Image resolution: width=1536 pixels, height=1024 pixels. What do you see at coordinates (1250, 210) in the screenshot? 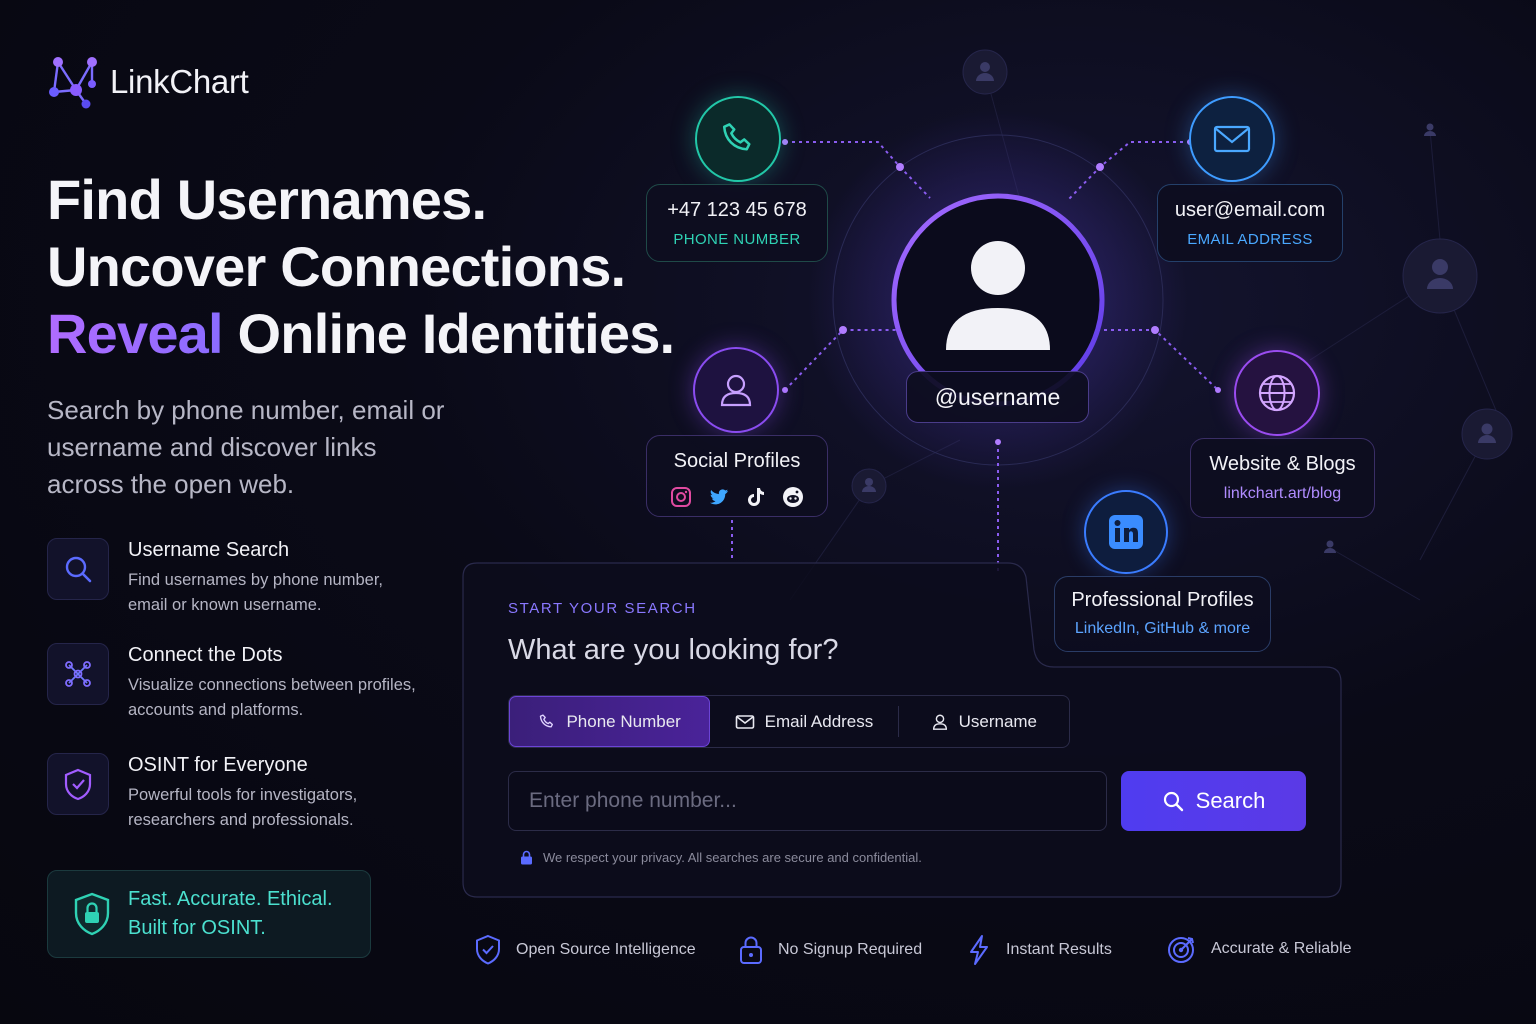
I see `email-value: user@email.com` at bounding box center [1250, 210].